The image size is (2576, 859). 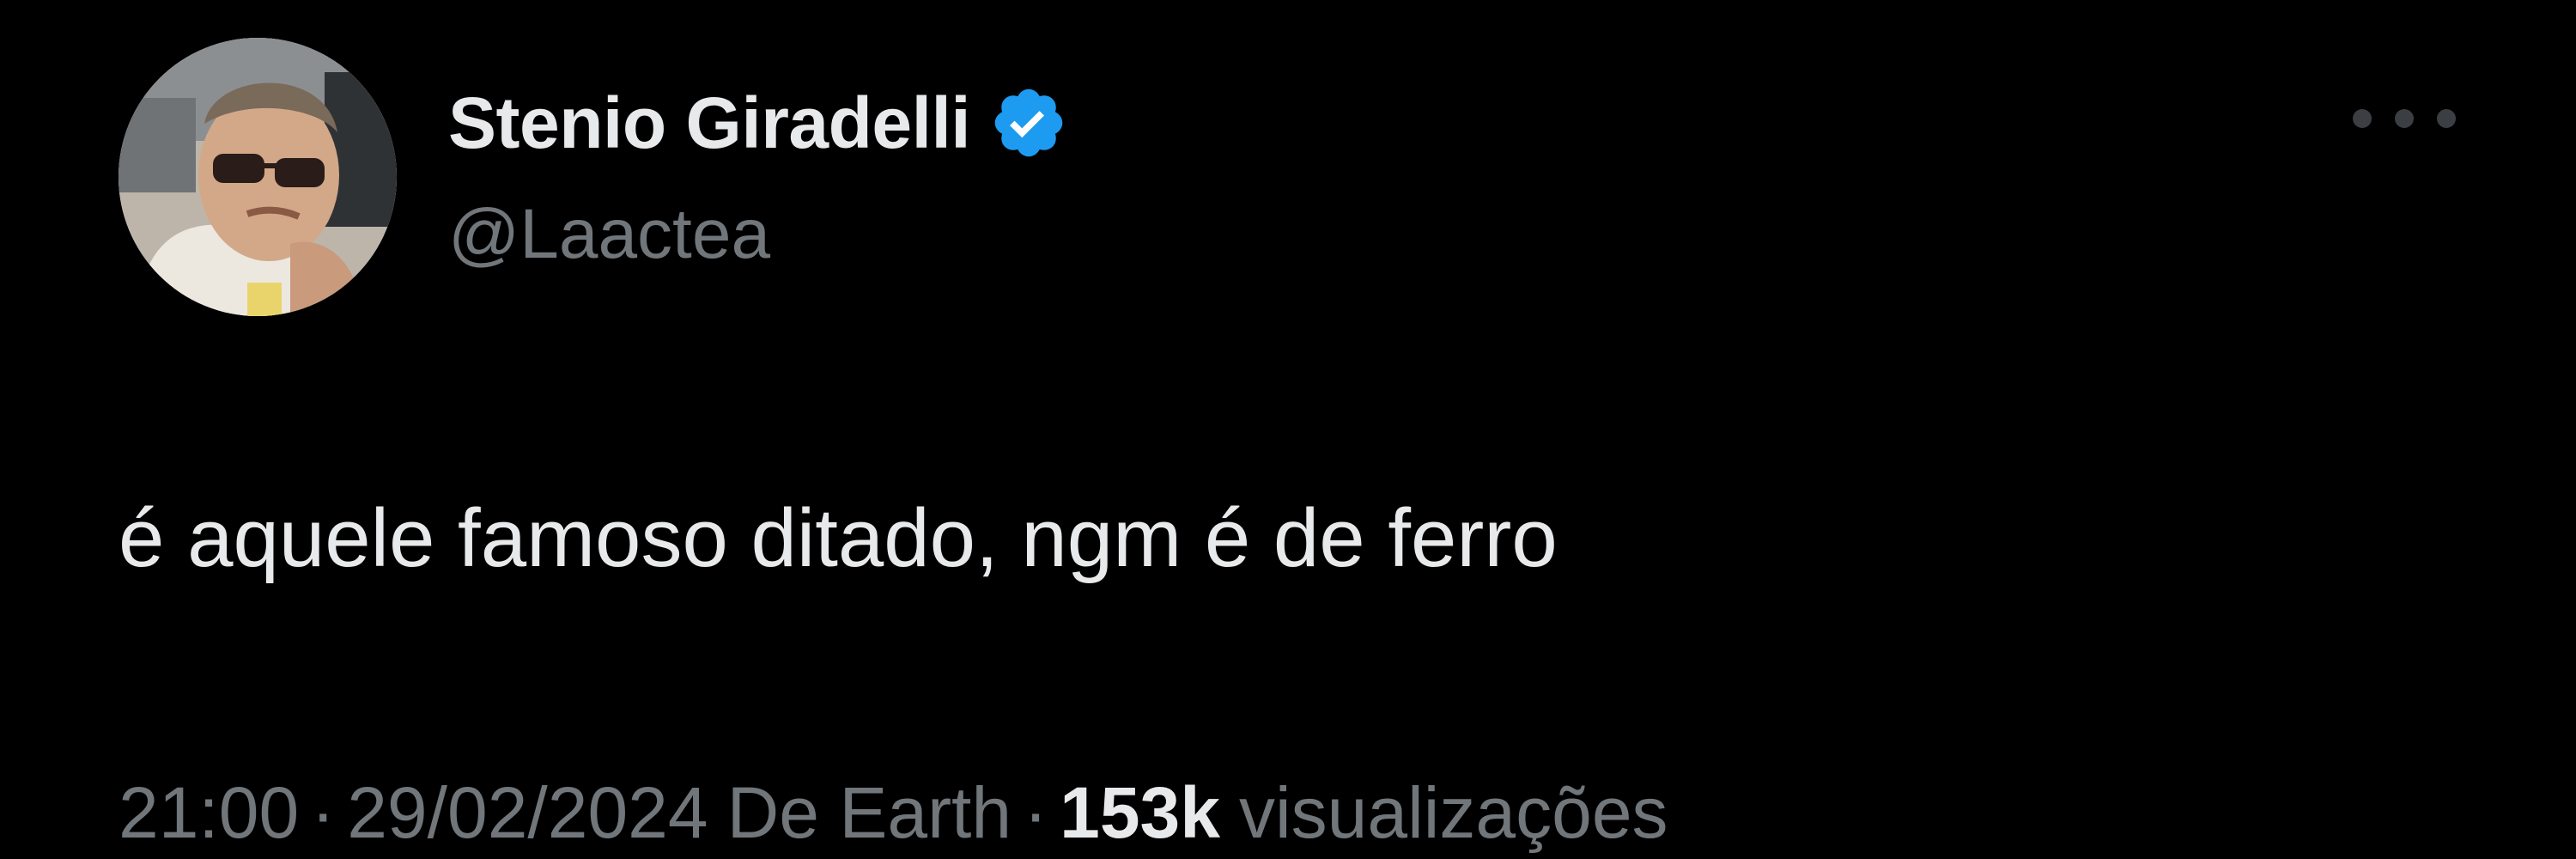 I want to click on views-label: visualizações, so click(x=1453, y=812).